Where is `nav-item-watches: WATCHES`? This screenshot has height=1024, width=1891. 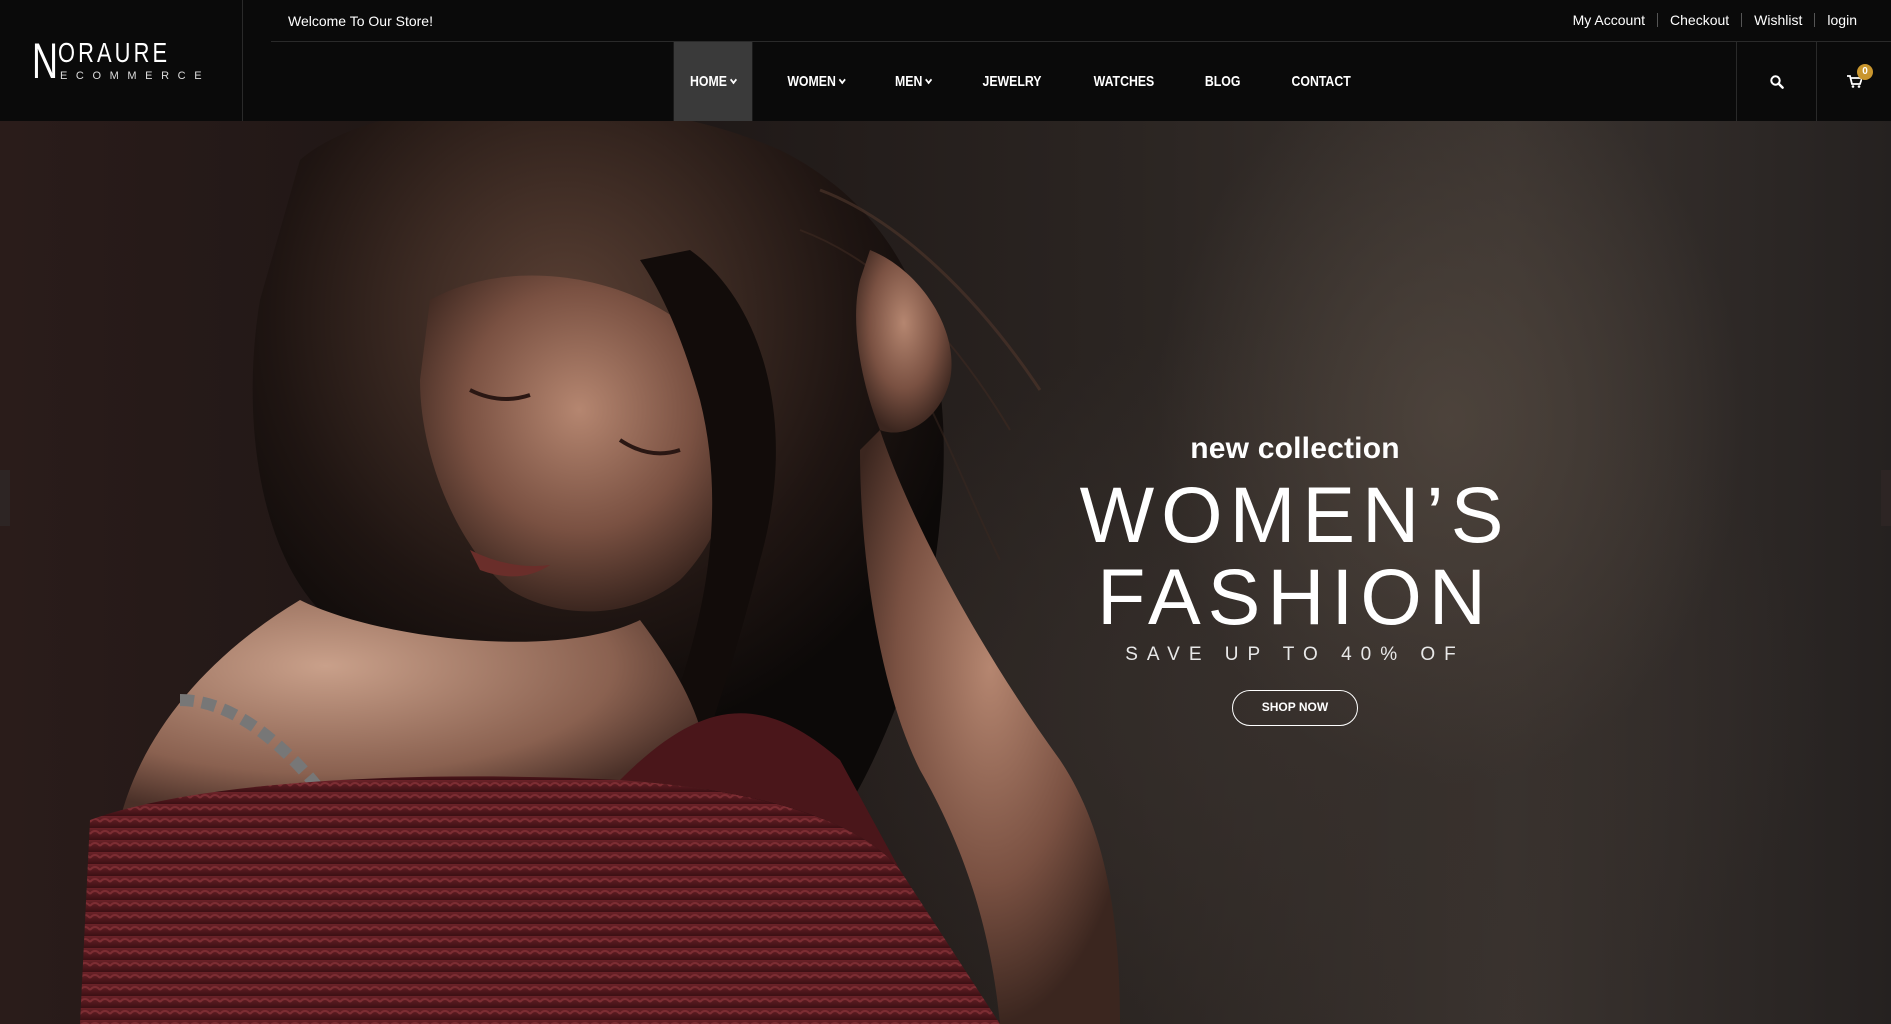 nav-item-watches: WATCHES is located at coordinates (1124, 81).